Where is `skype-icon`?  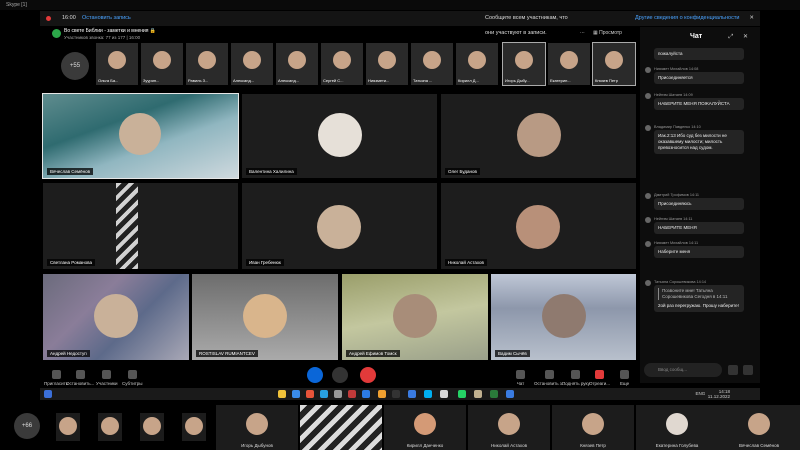
skype-icon is located at coordinates (428, 394).